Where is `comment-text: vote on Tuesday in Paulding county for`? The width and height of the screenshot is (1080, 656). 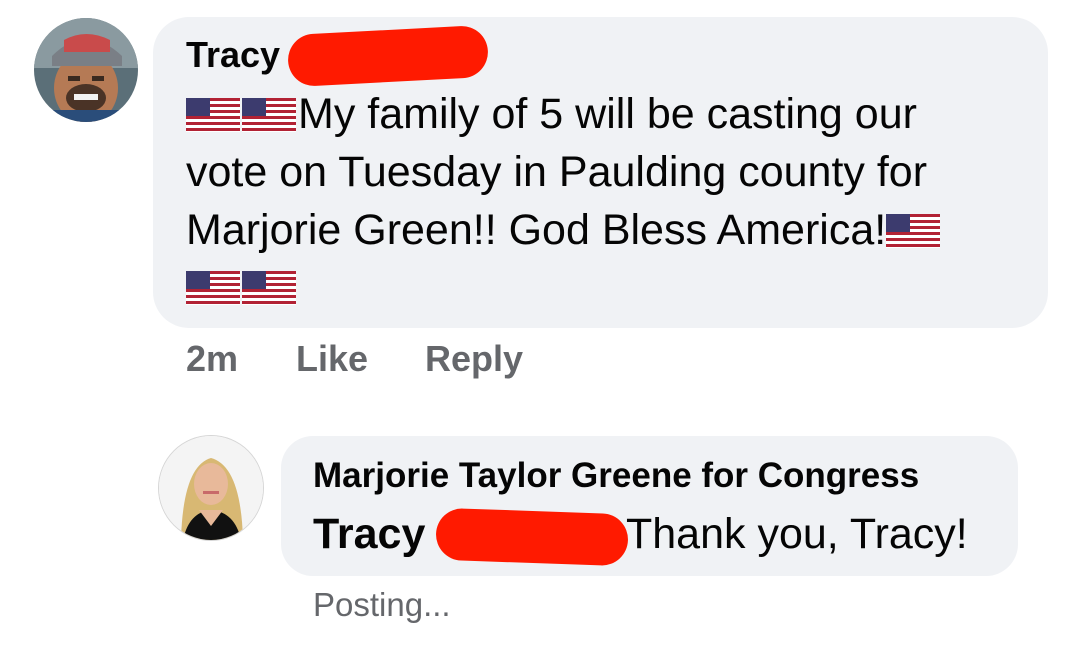
comment-text: vote on Tuesday in Paulding county for is located at coordinates (557, 172).